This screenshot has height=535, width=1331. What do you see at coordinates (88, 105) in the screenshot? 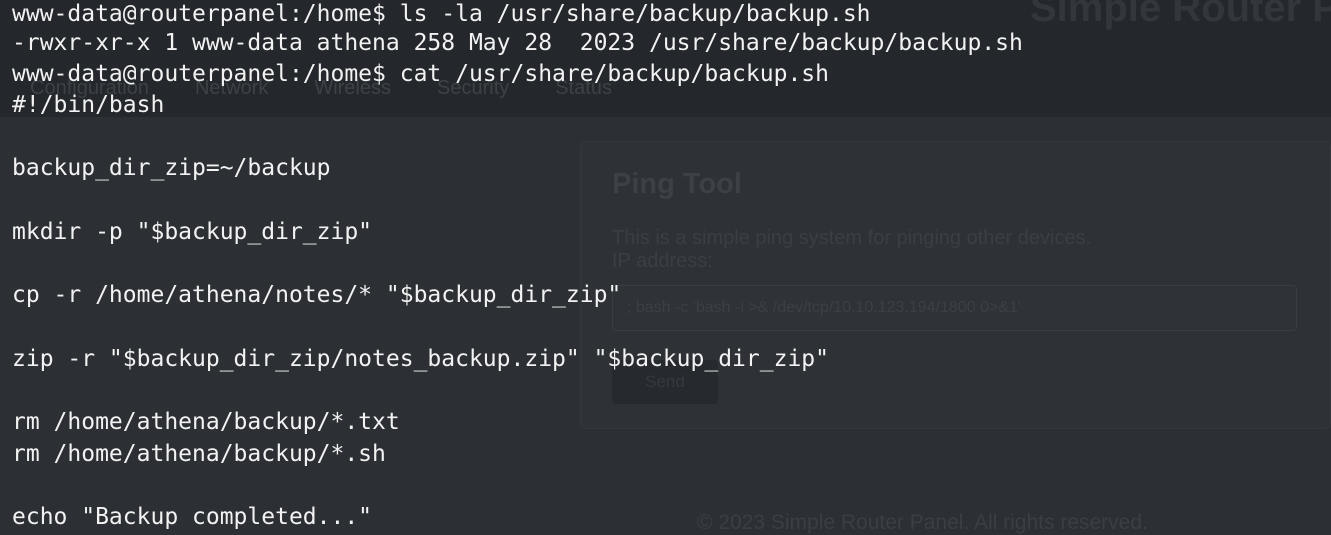
I see `terminal-line-shebang: #!/bin/bash` at bounding box center [88, 105].